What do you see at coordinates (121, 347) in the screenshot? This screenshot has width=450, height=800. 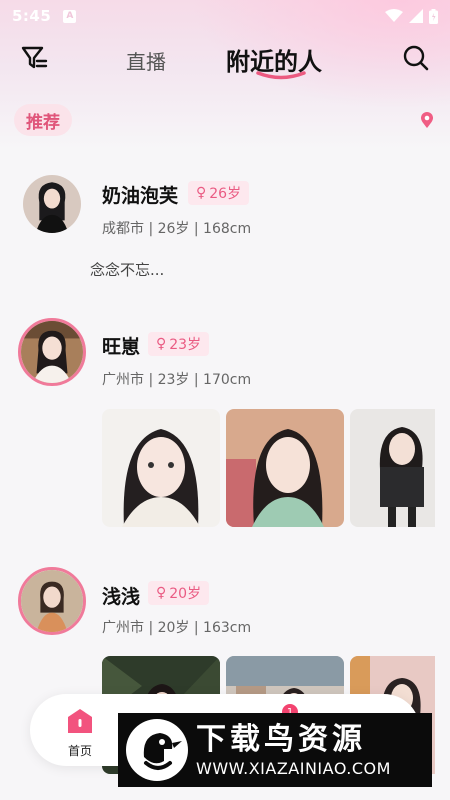 I see `user-name: 旺崽` at bounding box center [121, 347].